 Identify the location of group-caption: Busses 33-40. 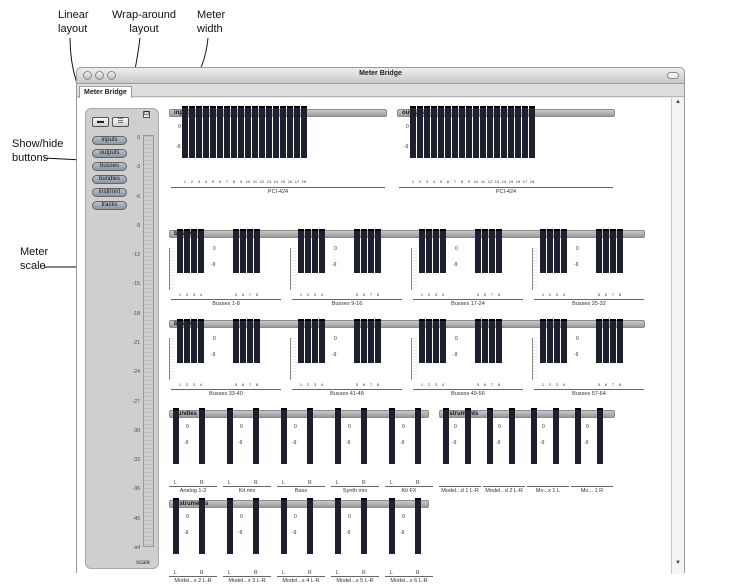
(226, 393).